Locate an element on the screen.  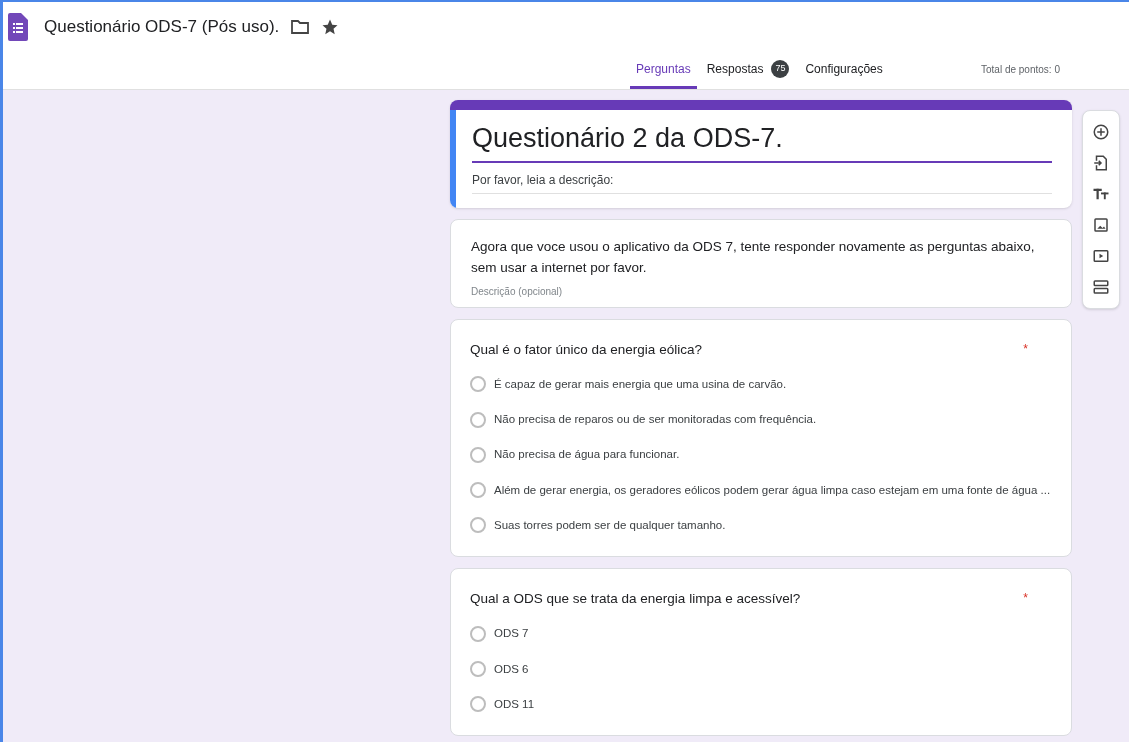
section-icon is located at coordinates (1101, 287).